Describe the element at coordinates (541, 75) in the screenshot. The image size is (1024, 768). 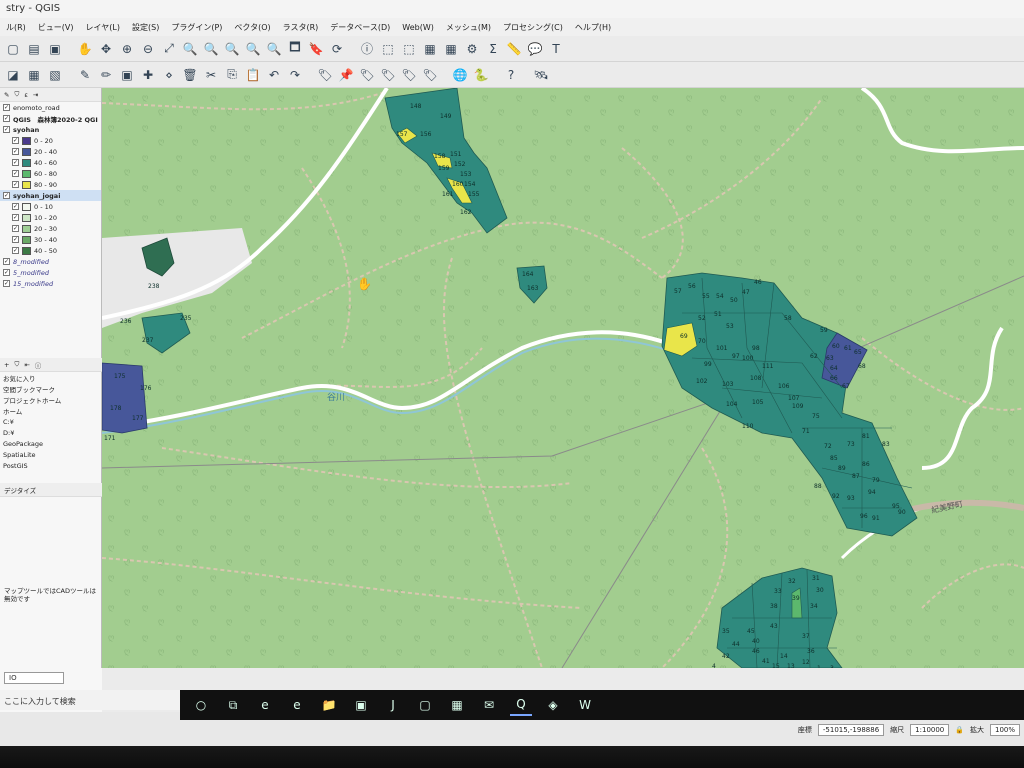
I see `gps-satellite-icon: 🛰` at that location.